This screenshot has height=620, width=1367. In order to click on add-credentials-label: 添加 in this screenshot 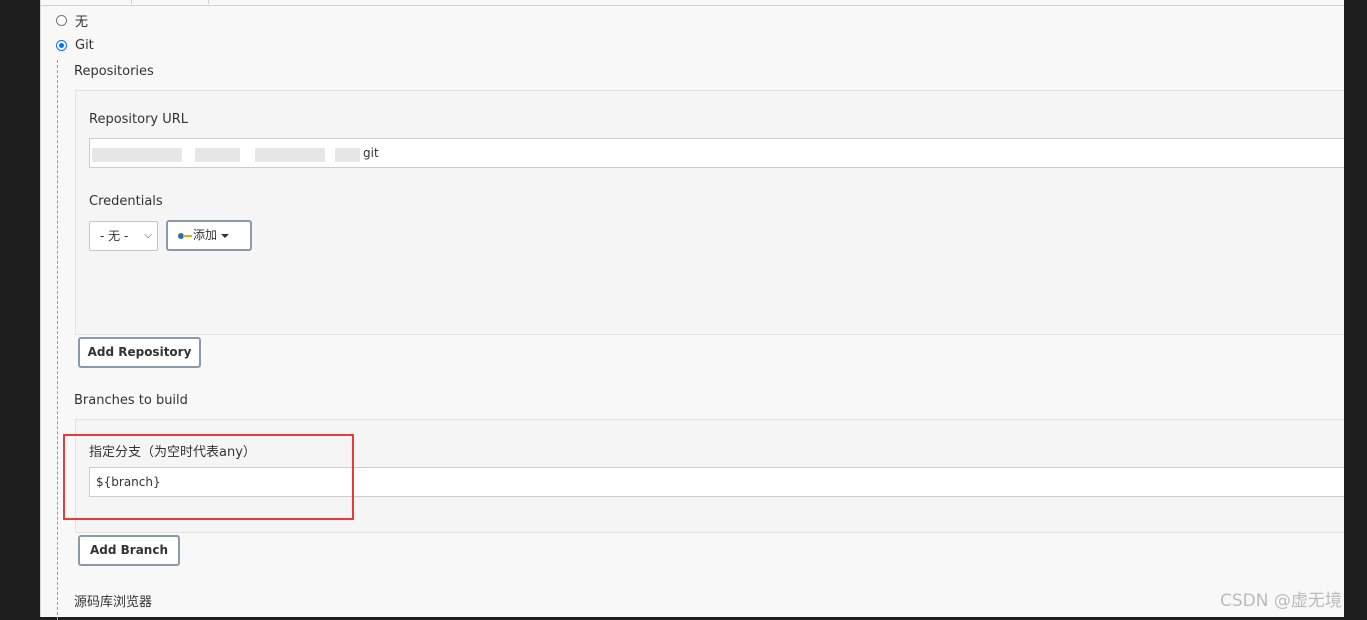, I will do `click(205, 235)`.